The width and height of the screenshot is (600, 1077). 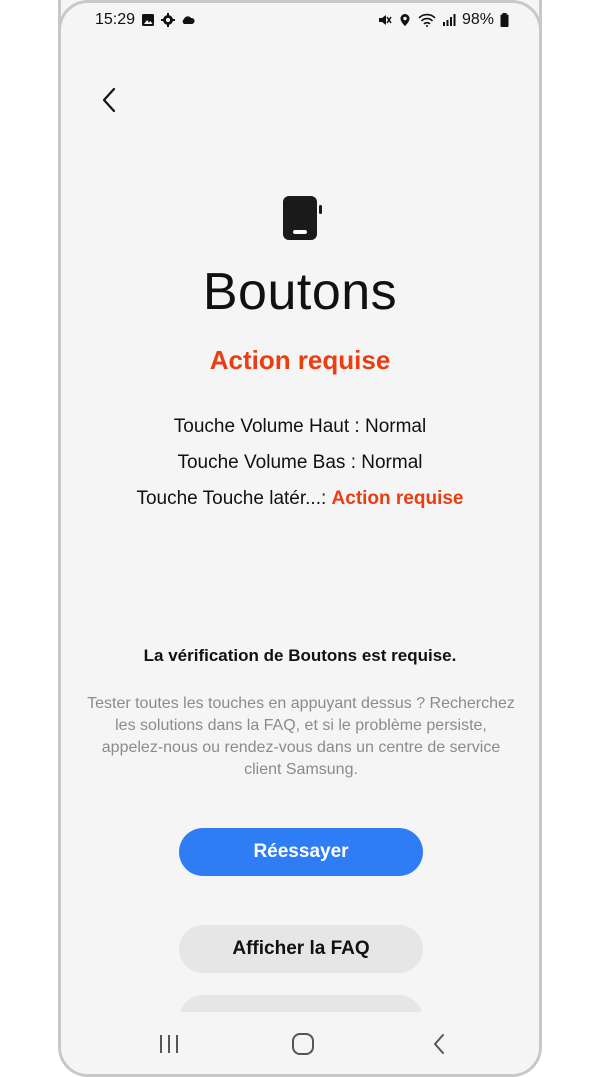 What do you see at coordinates (300, 292) in the screenshot?
I see `page-title: Boutons` at bounding box center [300, 292].